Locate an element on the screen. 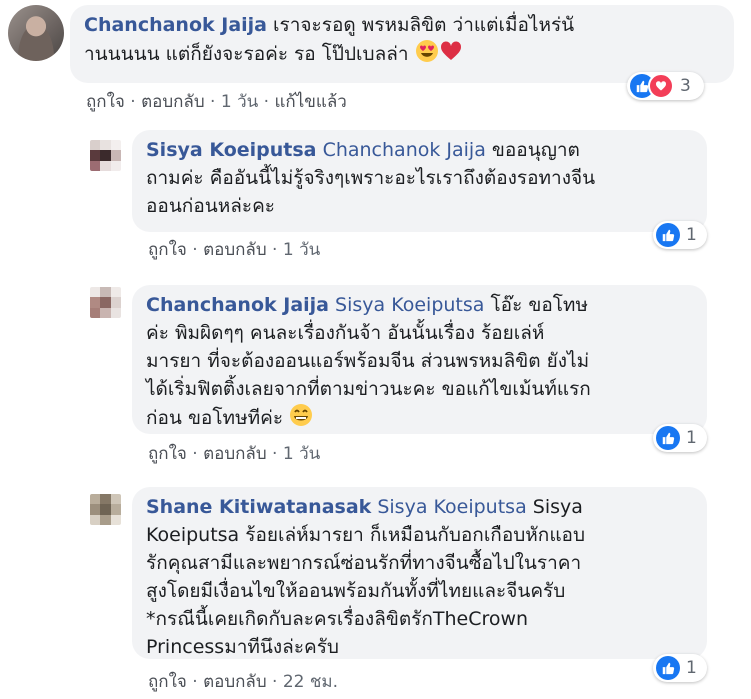 This screenshot has width=751, height=699. comment-actions: ถูกใจ · ตอบกลับ · 1 วัน · แก้ไขแล้ว is located at coordinates (216, 102).